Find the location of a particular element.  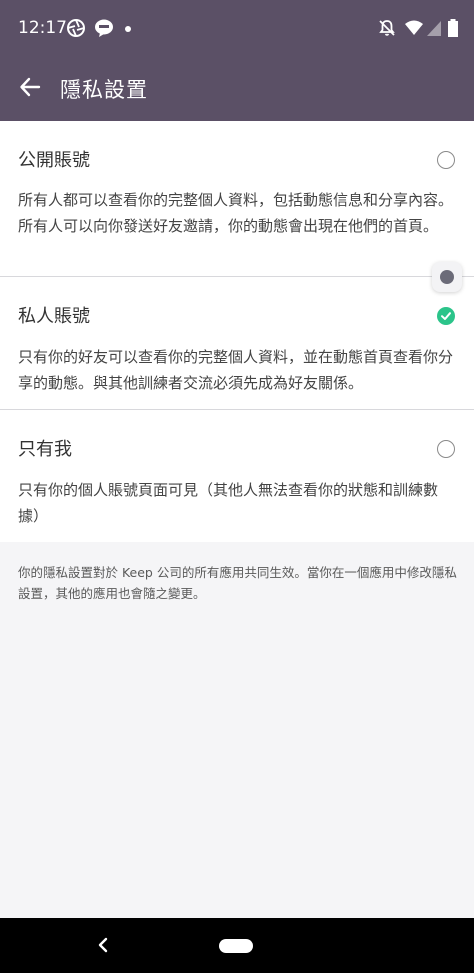

page-title: 隱私設置 is located at coordinates (104, 90).